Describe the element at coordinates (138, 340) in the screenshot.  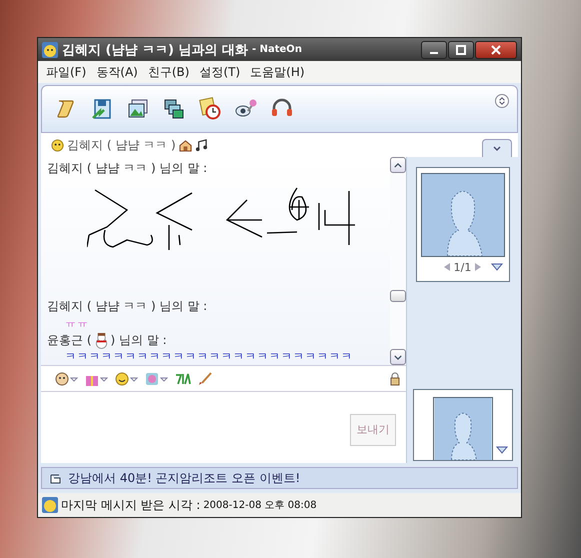
I see `sender-label: ) 님의 말 :` at that location.